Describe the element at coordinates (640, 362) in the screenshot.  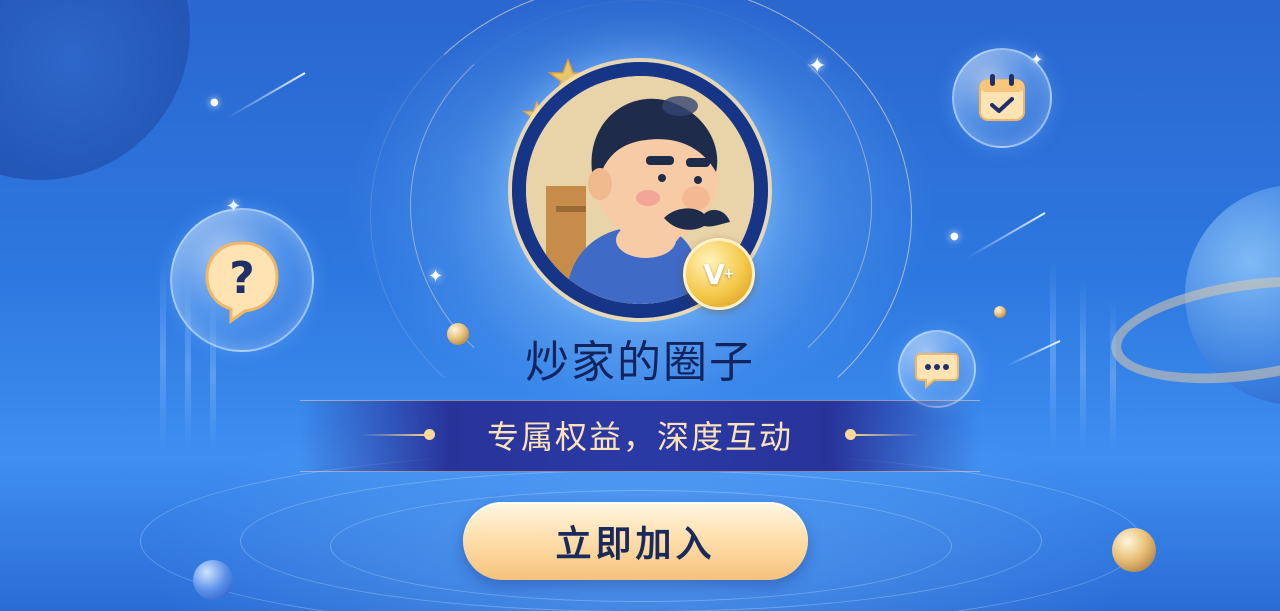
I see `group-title: 炒家的圈子` at that location.